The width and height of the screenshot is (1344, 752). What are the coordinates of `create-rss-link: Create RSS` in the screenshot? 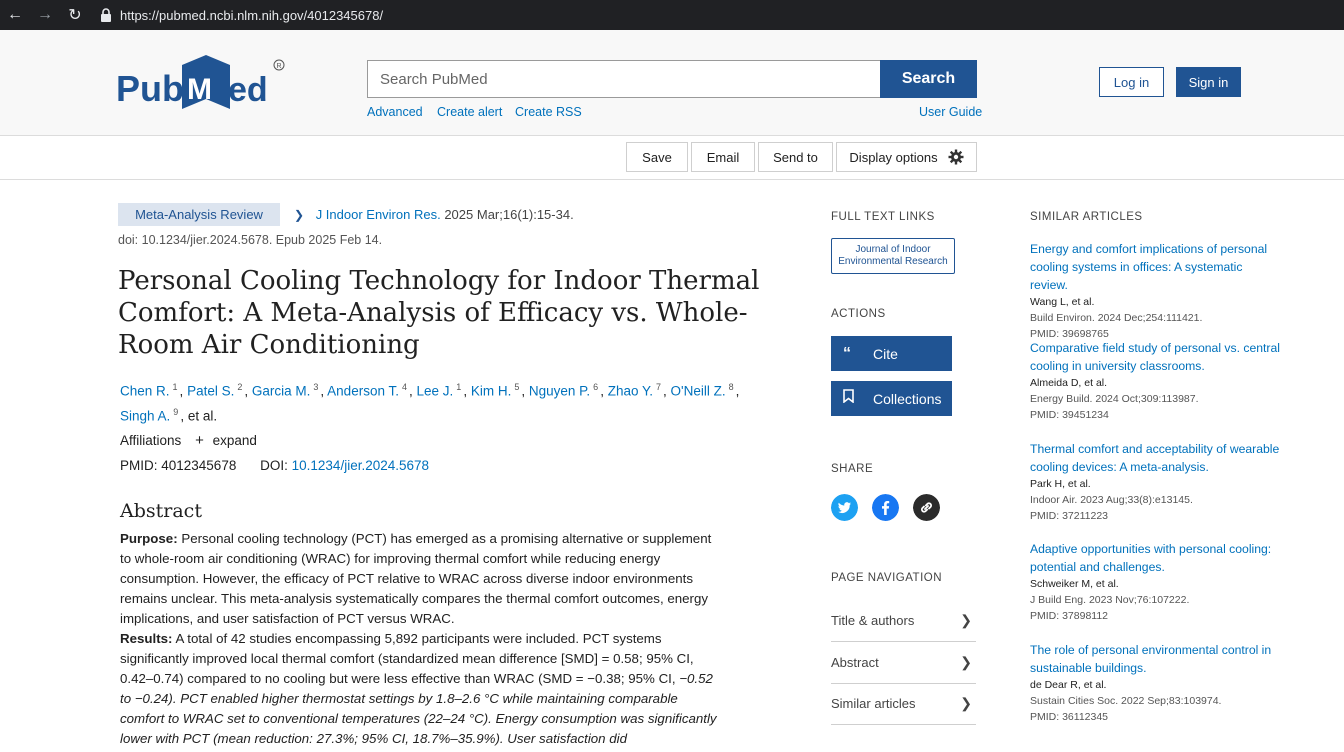 It's located at (548, 112).